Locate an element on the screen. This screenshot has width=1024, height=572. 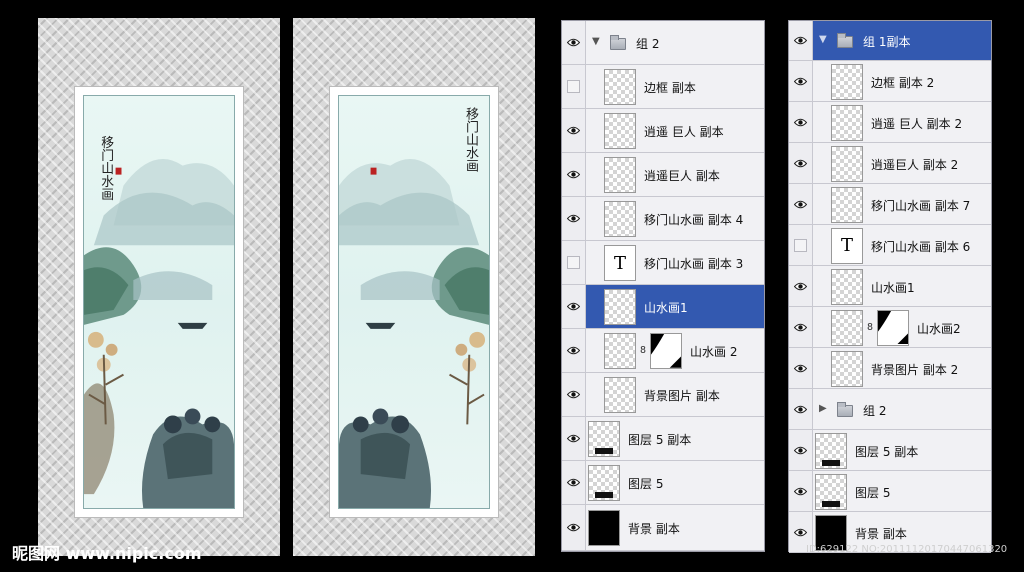
layer-name: 山水画2 is located at coordinates (939, 328).